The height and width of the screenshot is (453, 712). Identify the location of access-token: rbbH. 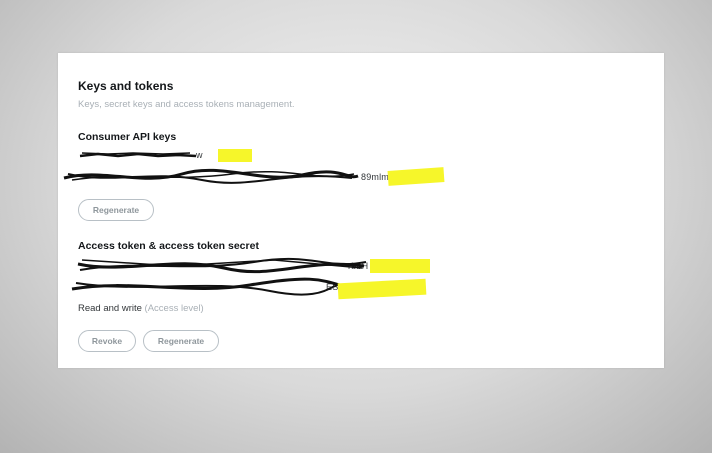
(257, 266).